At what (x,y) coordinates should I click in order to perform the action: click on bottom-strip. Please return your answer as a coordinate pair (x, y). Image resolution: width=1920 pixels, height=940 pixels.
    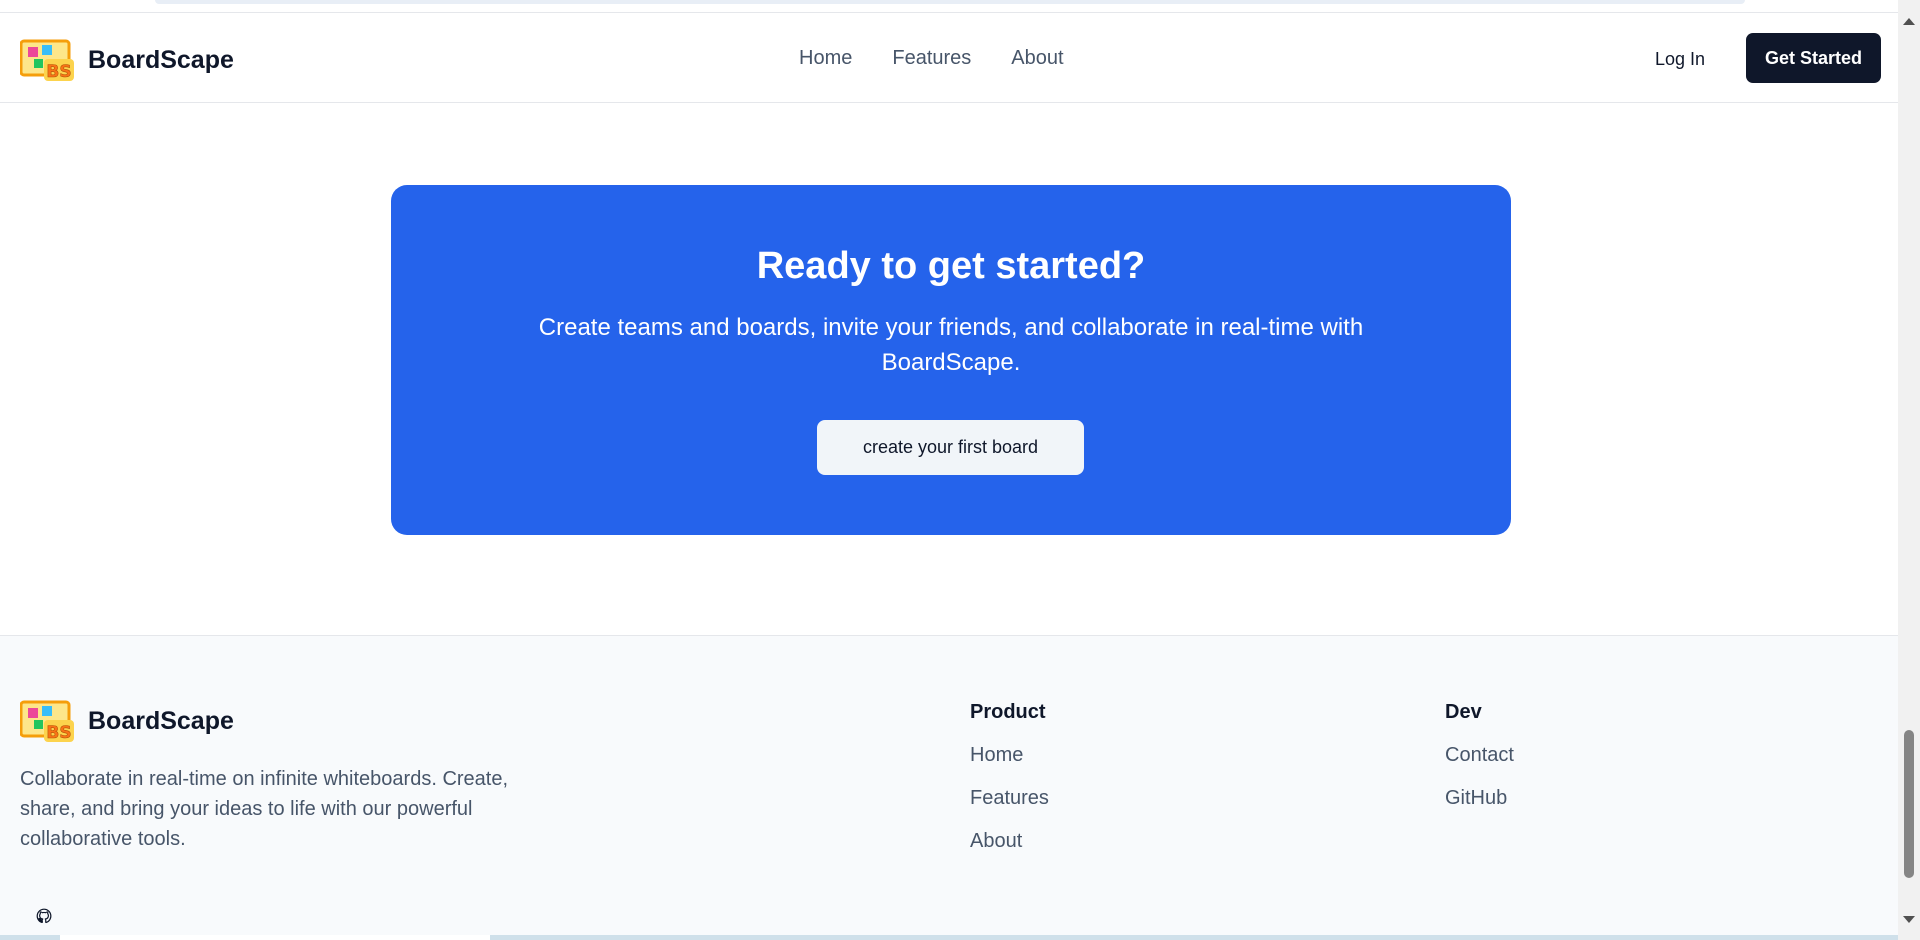
    Looking at the image, I should click on (949, 937).